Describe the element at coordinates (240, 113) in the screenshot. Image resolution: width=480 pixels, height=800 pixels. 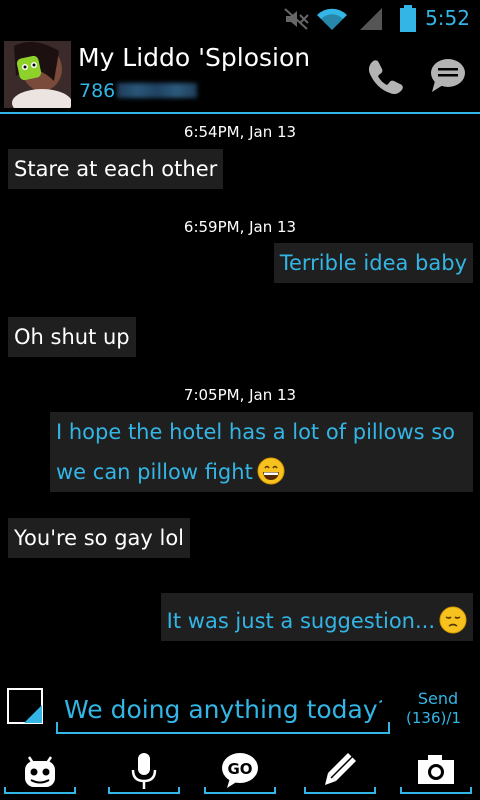
I see `header-divider` at that location.